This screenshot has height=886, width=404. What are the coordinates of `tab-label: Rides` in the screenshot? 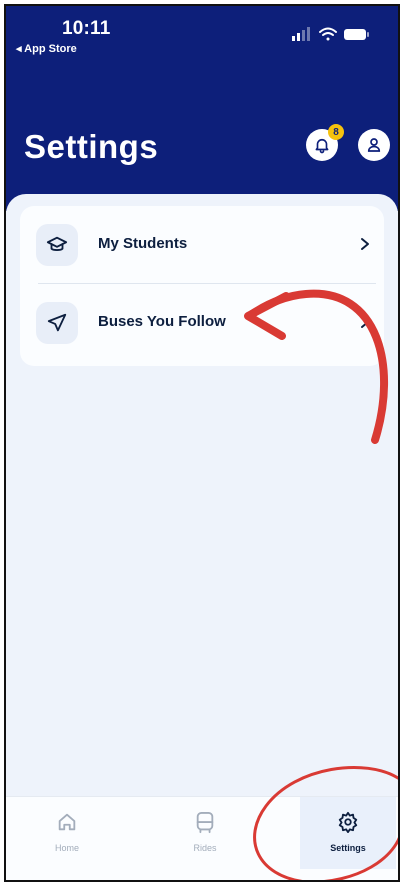 It's located at (205, 848).